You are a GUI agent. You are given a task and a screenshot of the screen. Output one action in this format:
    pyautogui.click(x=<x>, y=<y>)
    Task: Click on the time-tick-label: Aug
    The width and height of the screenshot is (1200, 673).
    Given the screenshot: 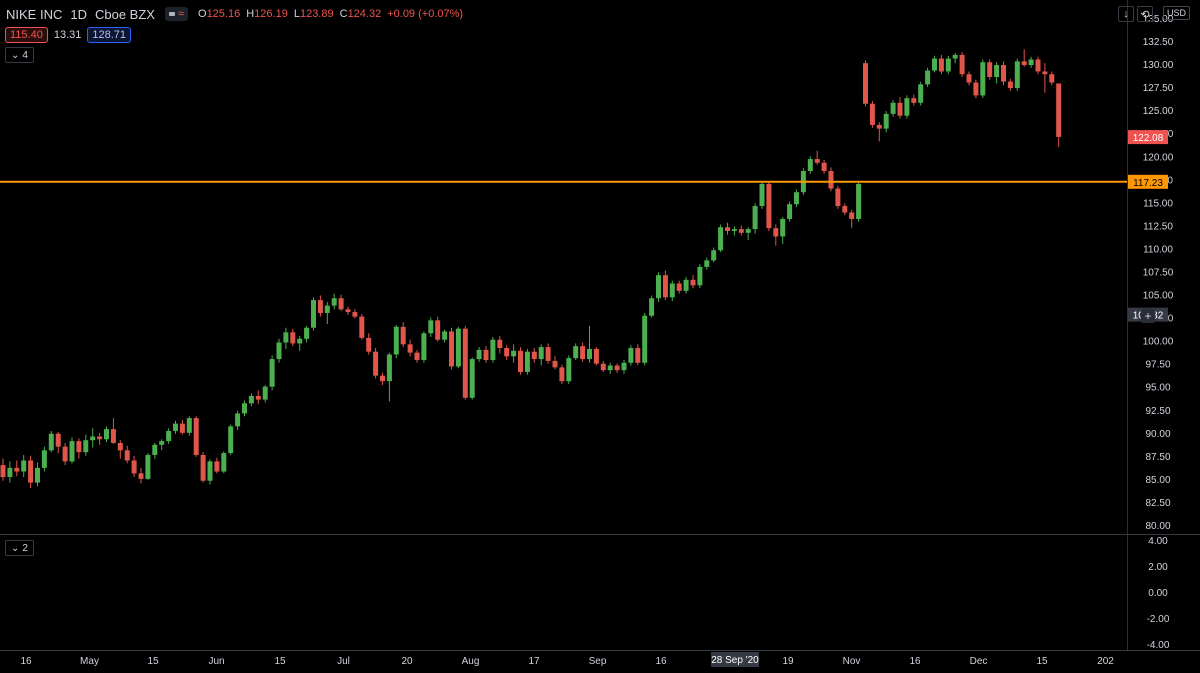 What is the action you would take?
    pyautogui.click(x=471, y=661)
    